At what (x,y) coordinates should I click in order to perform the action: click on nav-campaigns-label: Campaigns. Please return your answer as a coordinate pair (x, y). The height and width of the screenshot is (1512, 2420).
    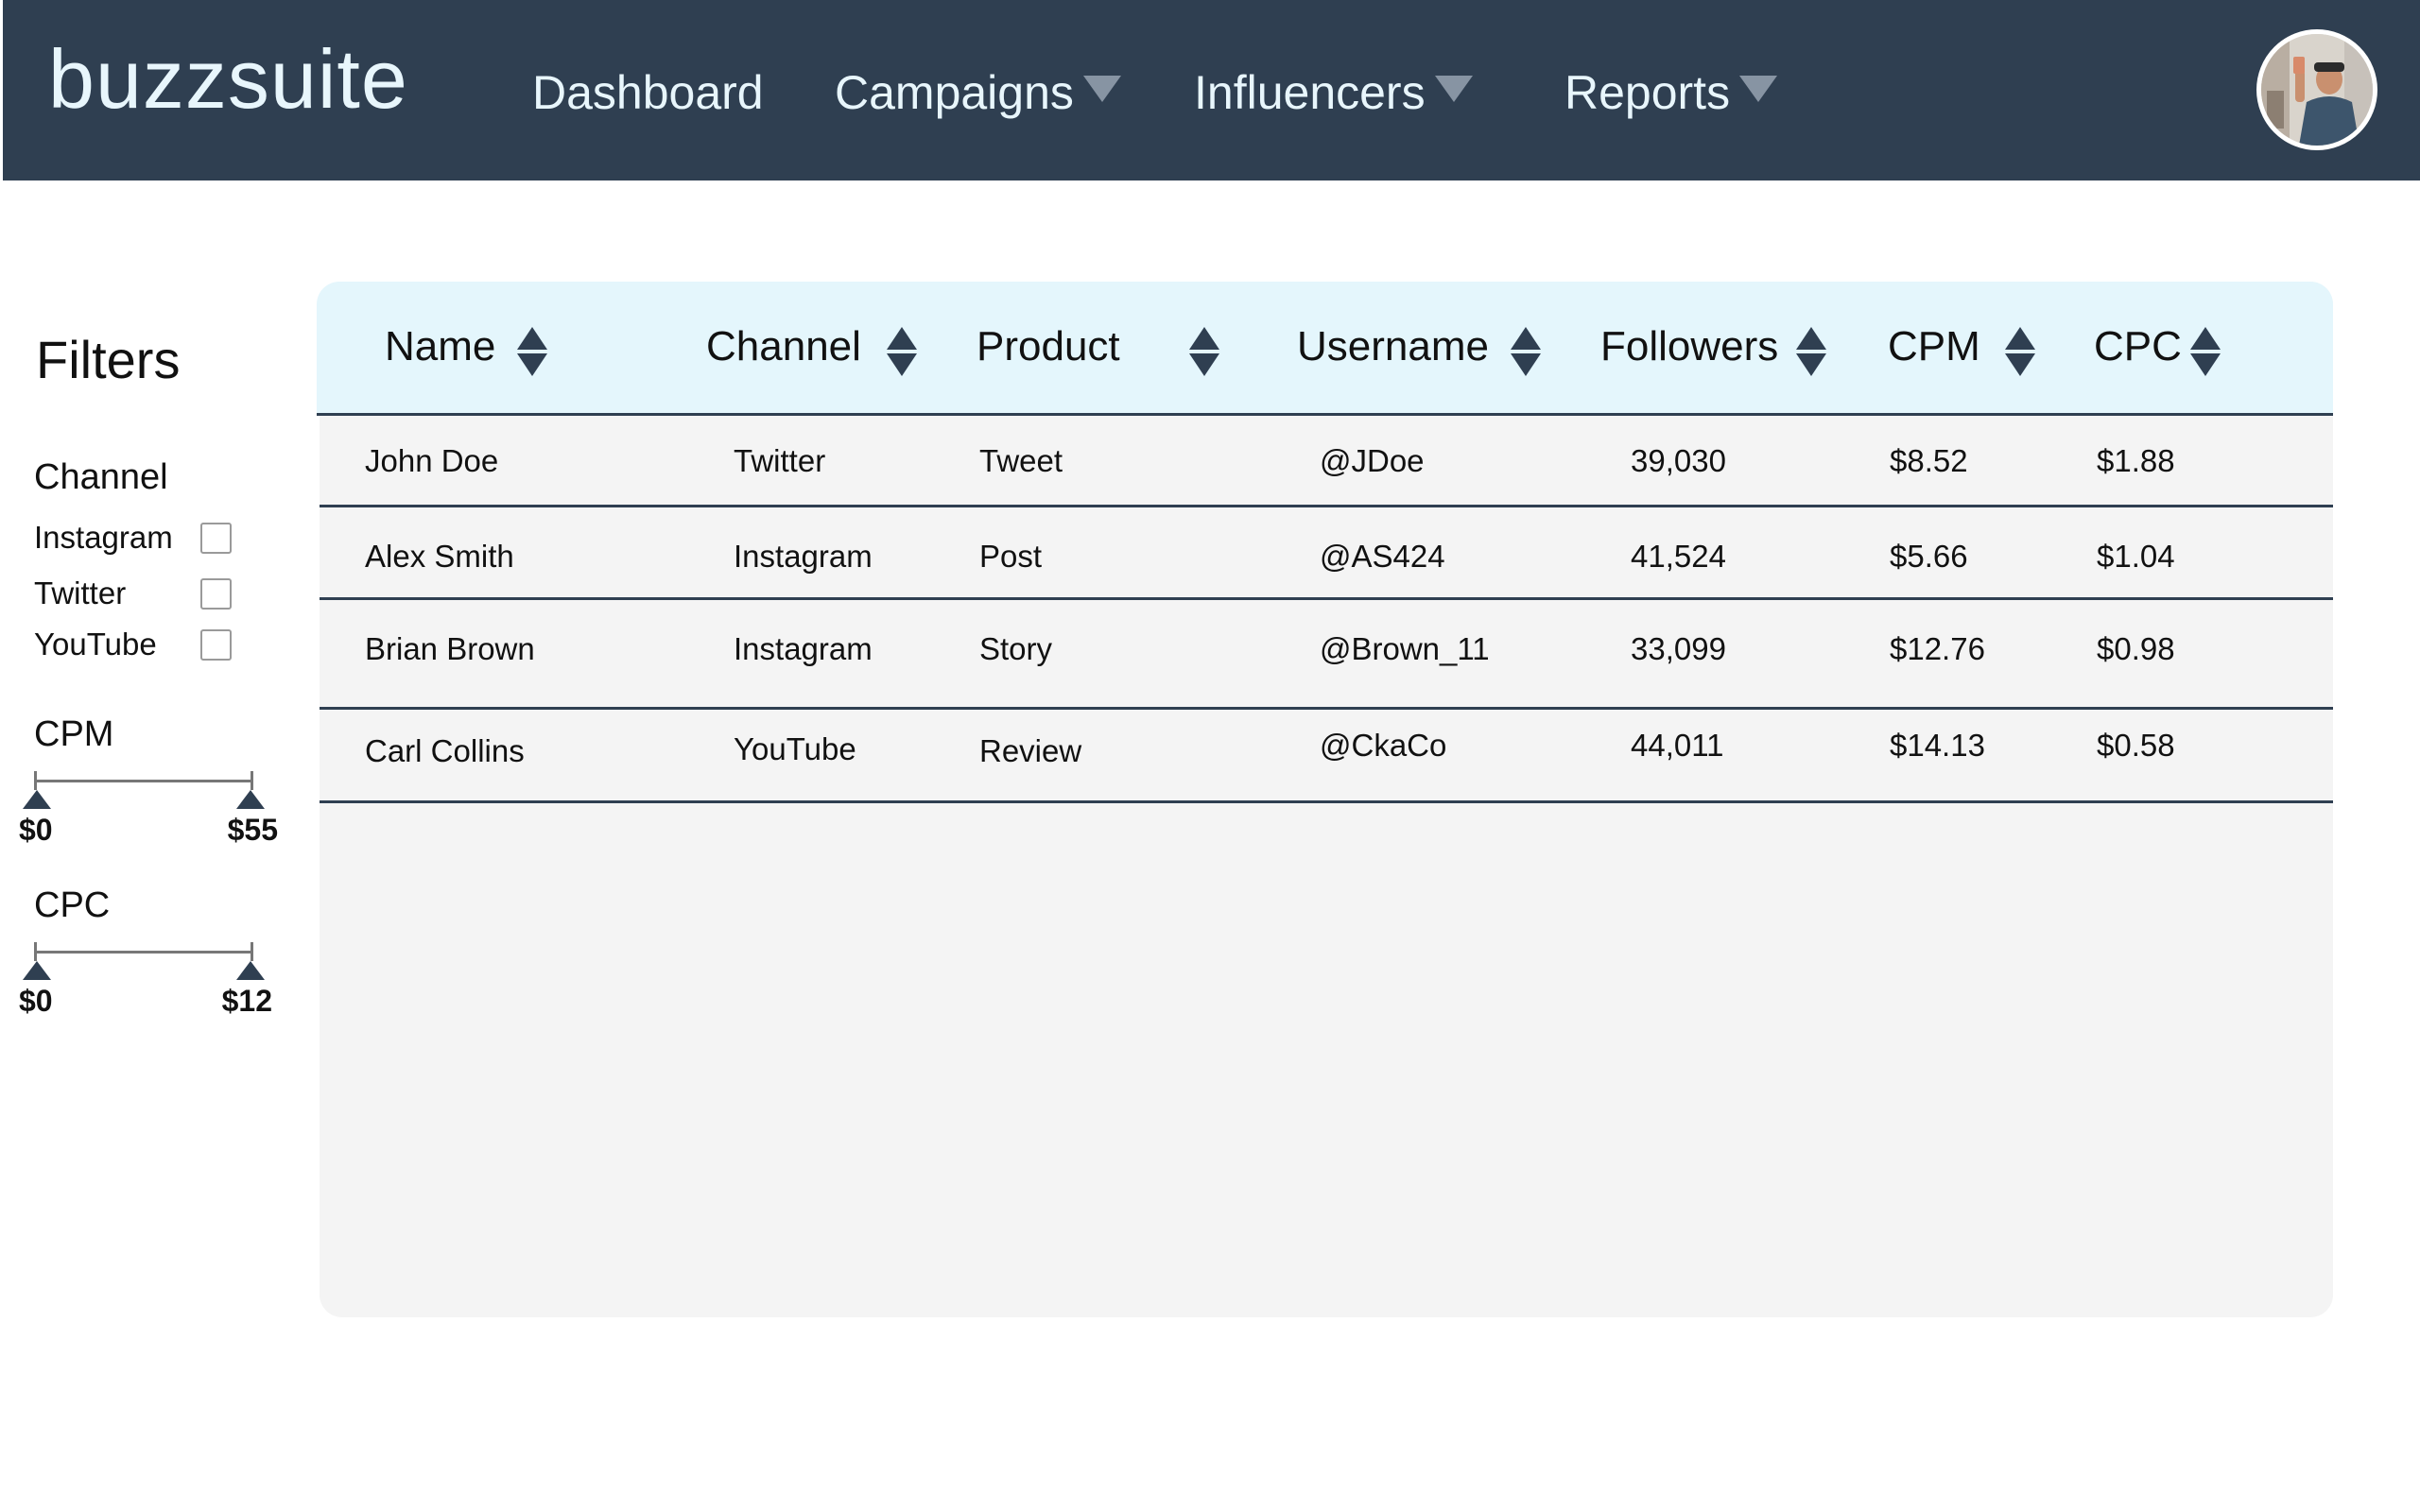
    Looking at the image, I should click on (954, 92).